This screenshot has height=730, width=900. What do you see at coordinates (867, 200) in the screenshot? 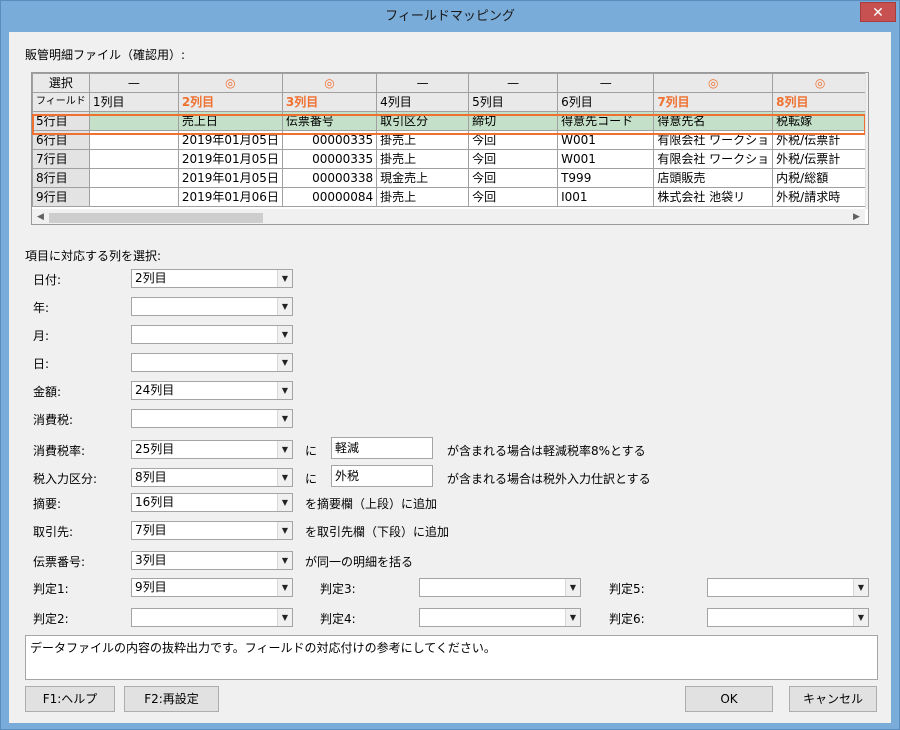
I see `scroll-down-icon: ▼` at bounding box center [867, 200].